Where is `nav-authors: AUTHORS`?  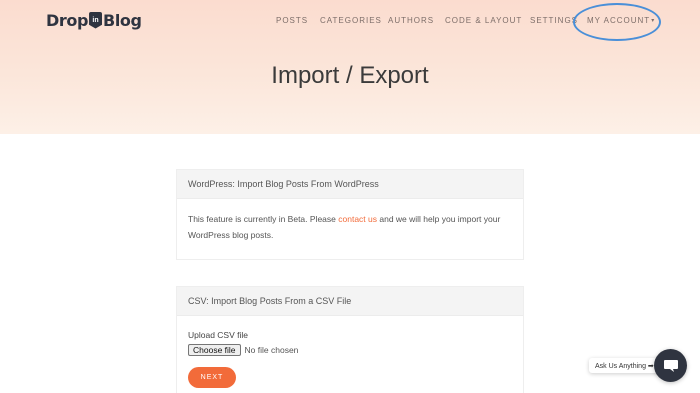 nav-authors: AUTHORS is located at coordinates (411, 20).